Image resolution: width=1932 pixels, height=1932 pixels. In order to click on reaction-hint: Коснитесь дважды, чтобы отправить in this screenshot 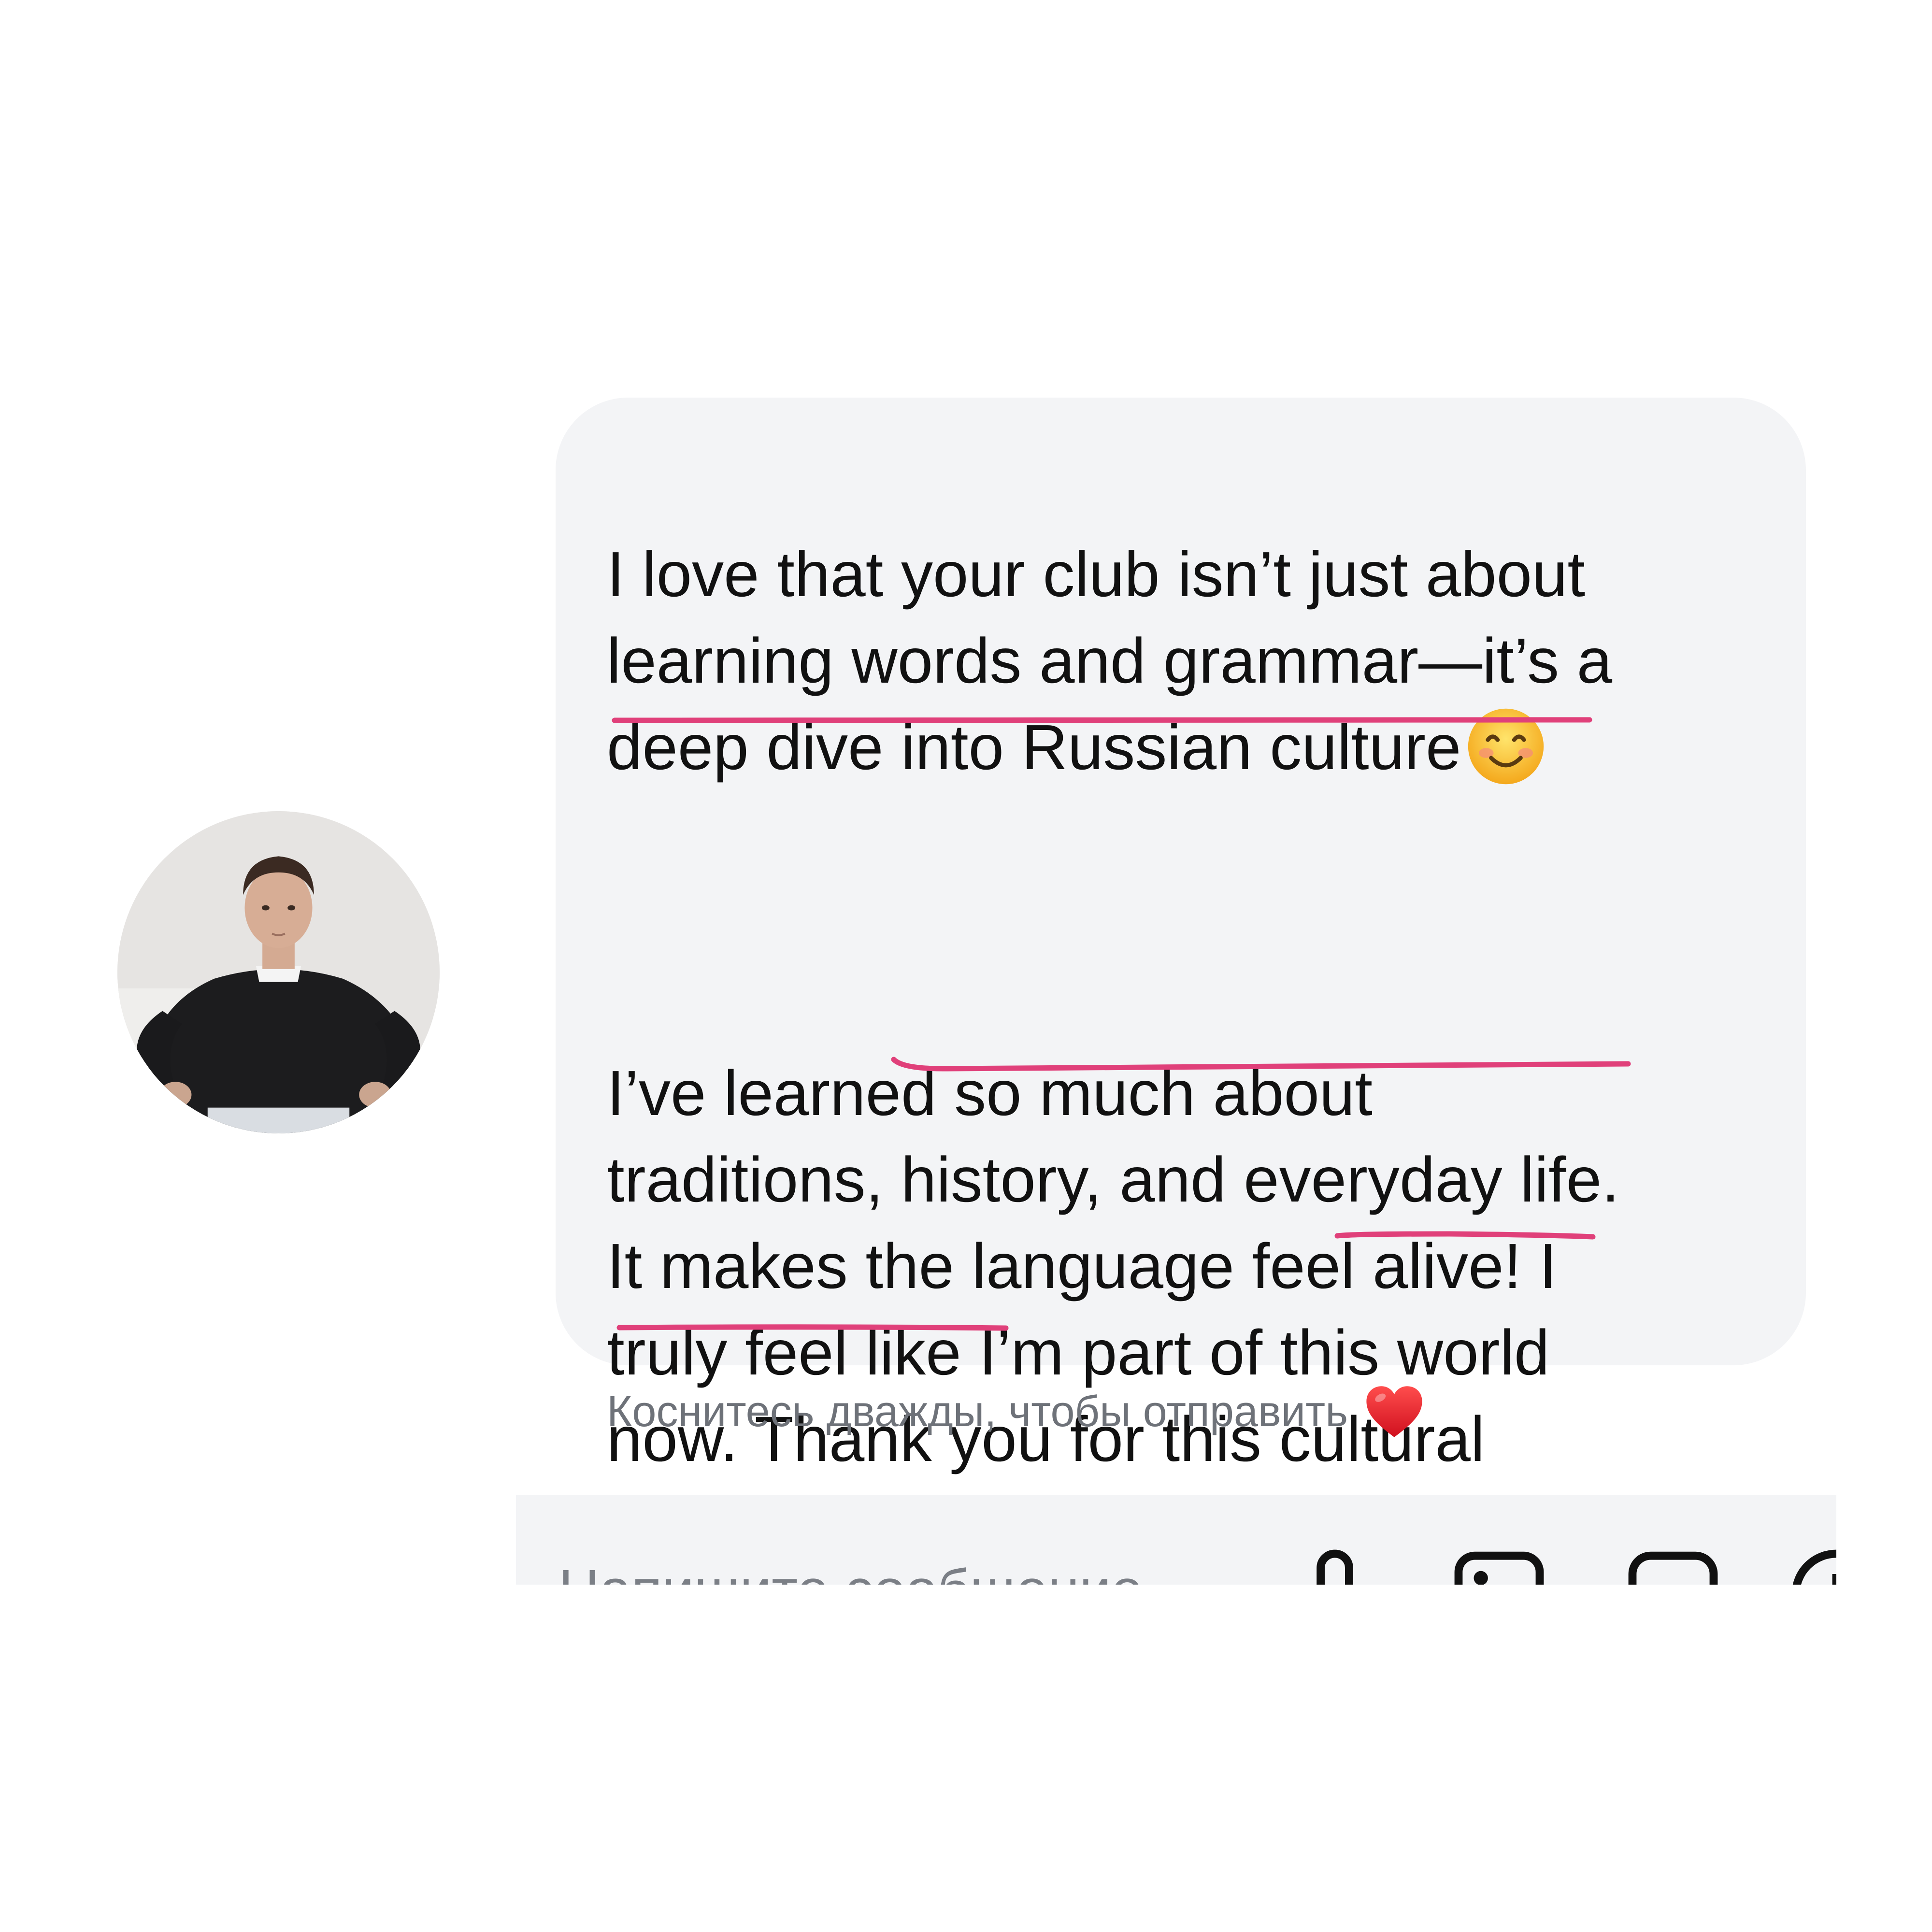, I will do `click(1015, 1412)`.